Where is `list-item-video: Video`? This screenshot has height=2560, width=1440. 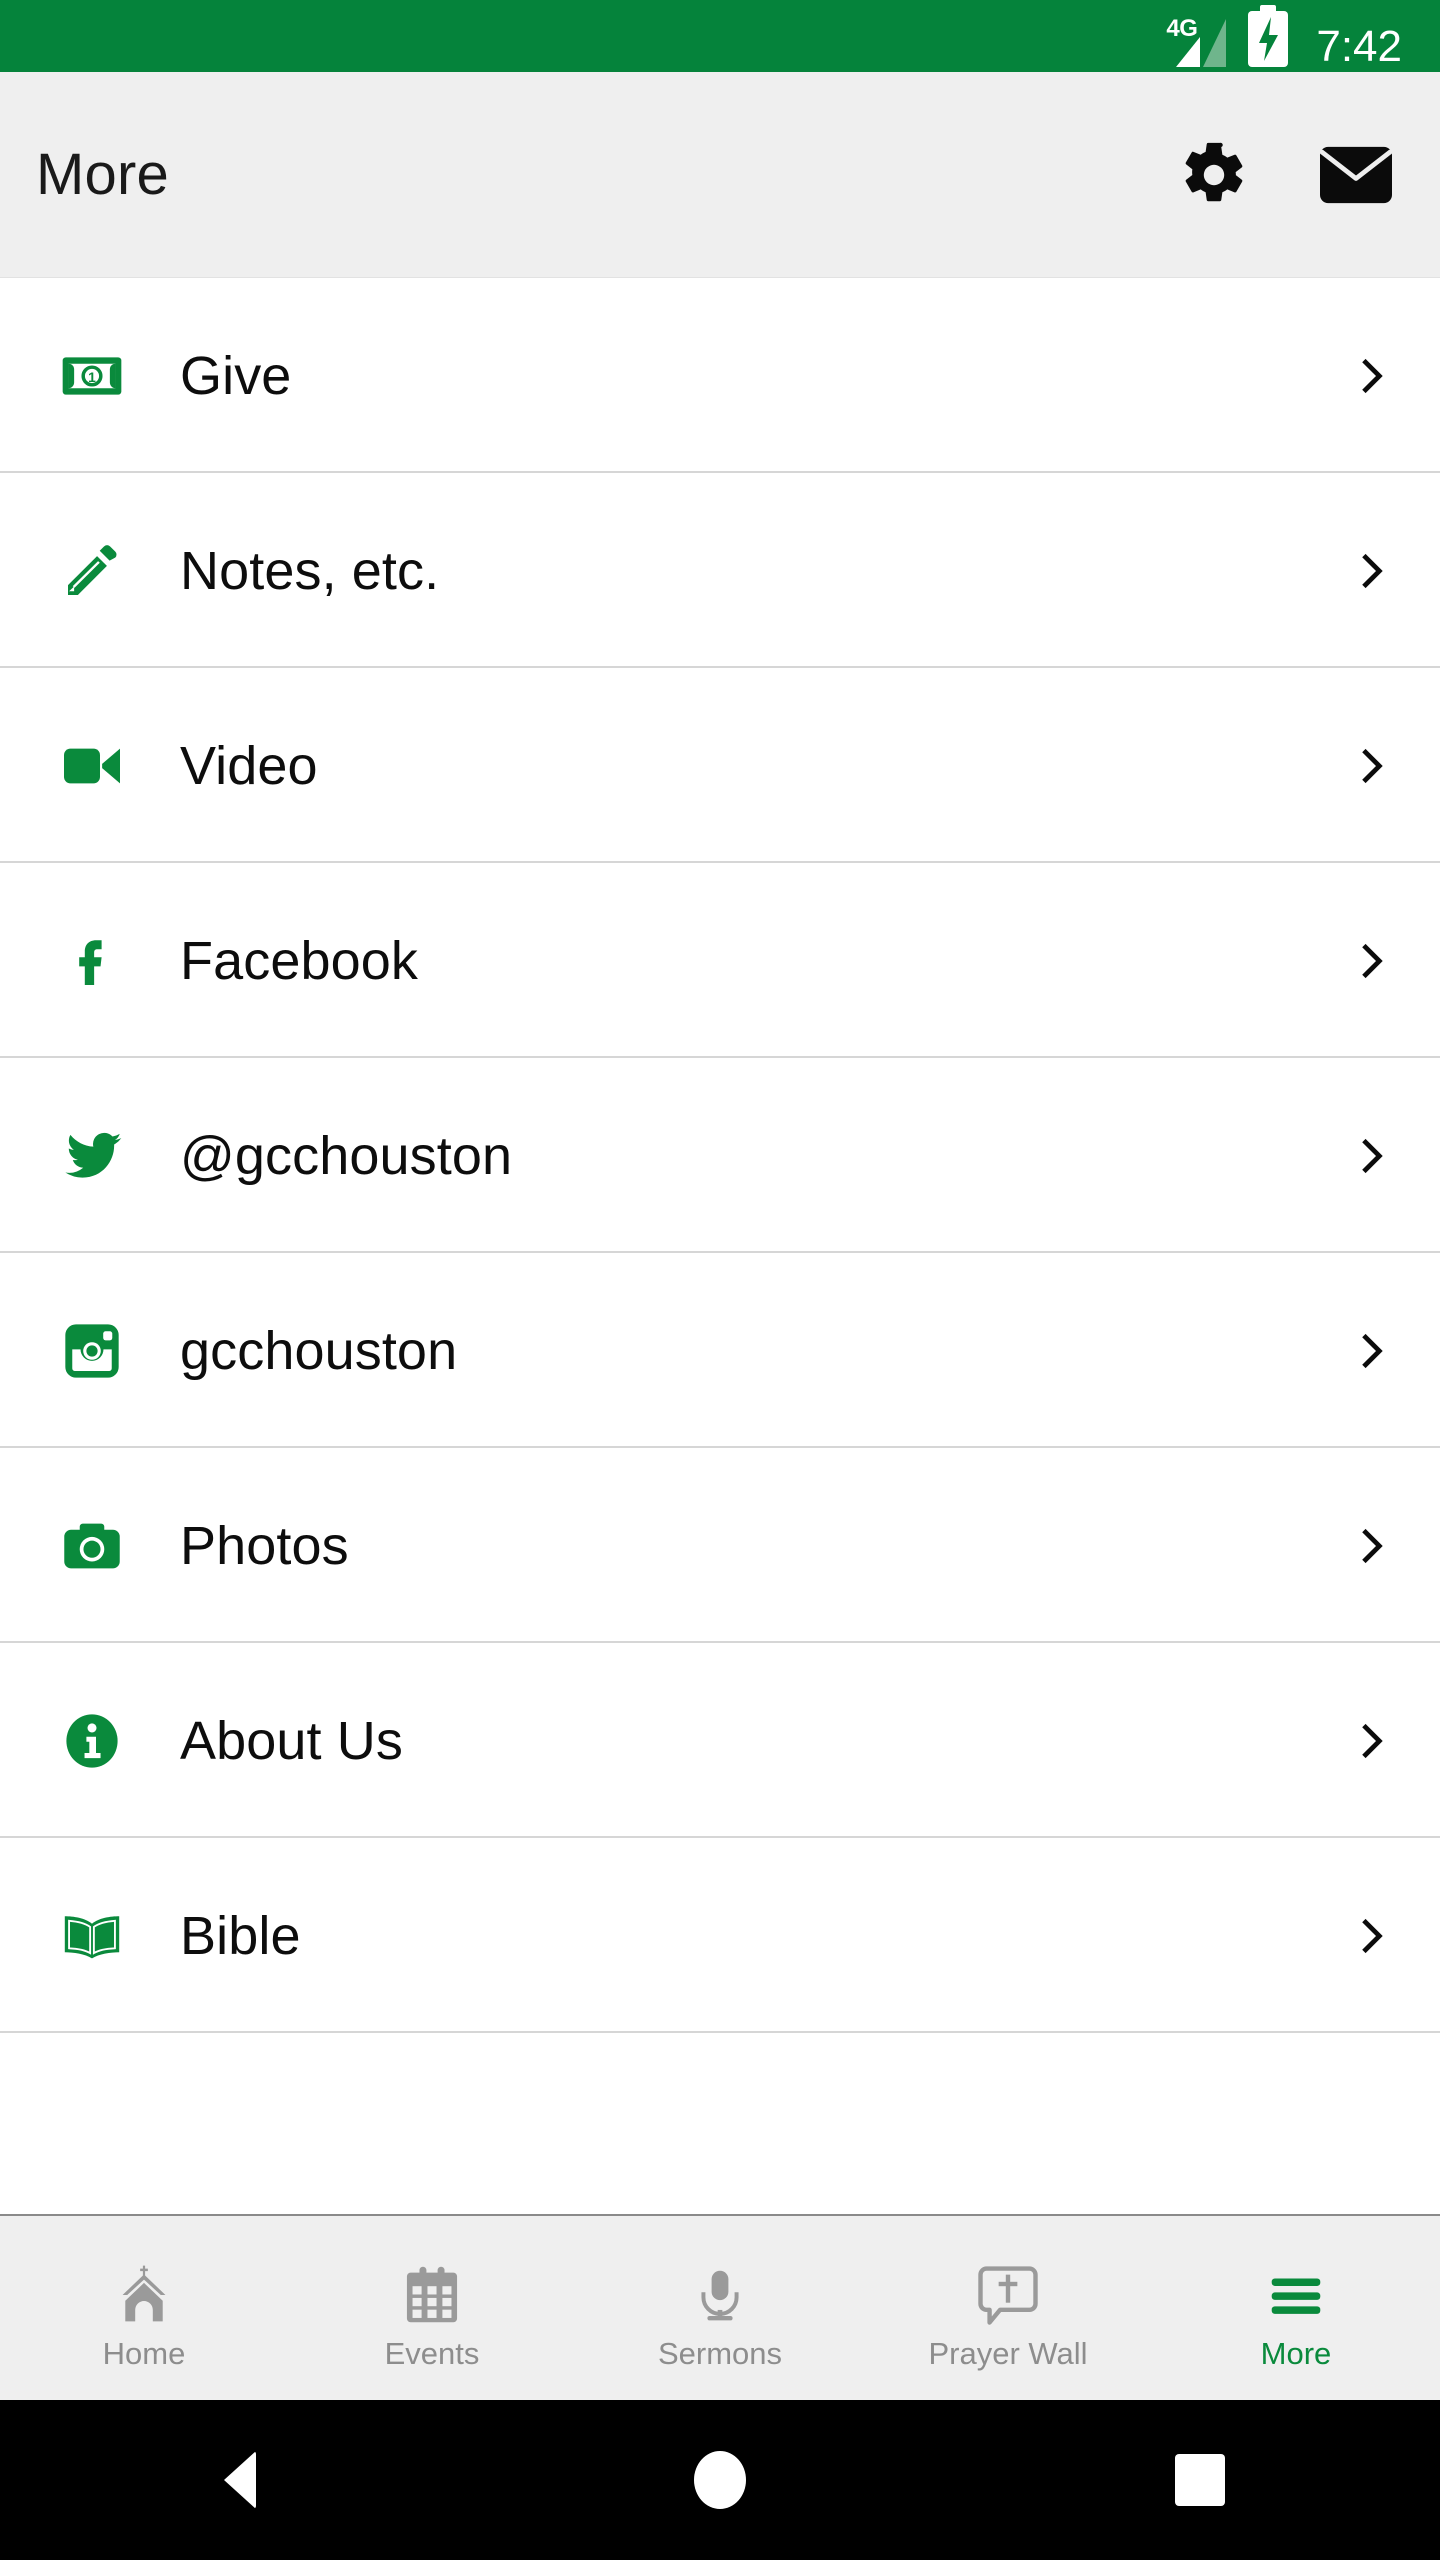
list-item-video: Video is located at coordinates (720, 765).